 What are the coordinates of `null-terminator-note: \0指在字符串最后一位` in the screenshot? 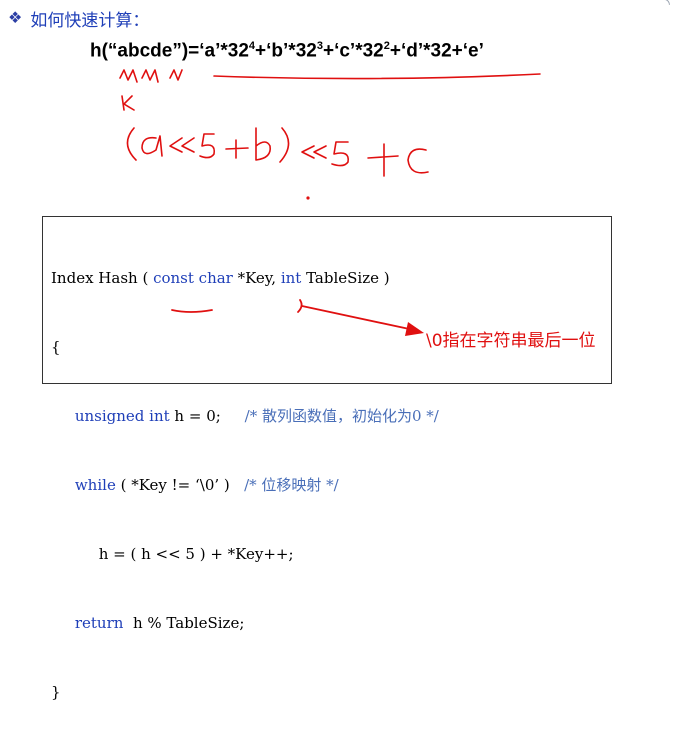 It's located at (511, 341).